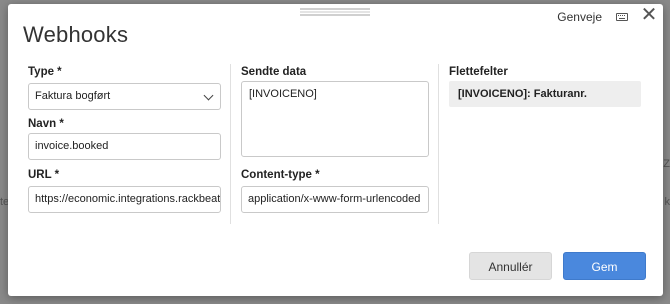  I want to click on url-input: https://economic.integrations.rackbeat.c, so click(124, 199).